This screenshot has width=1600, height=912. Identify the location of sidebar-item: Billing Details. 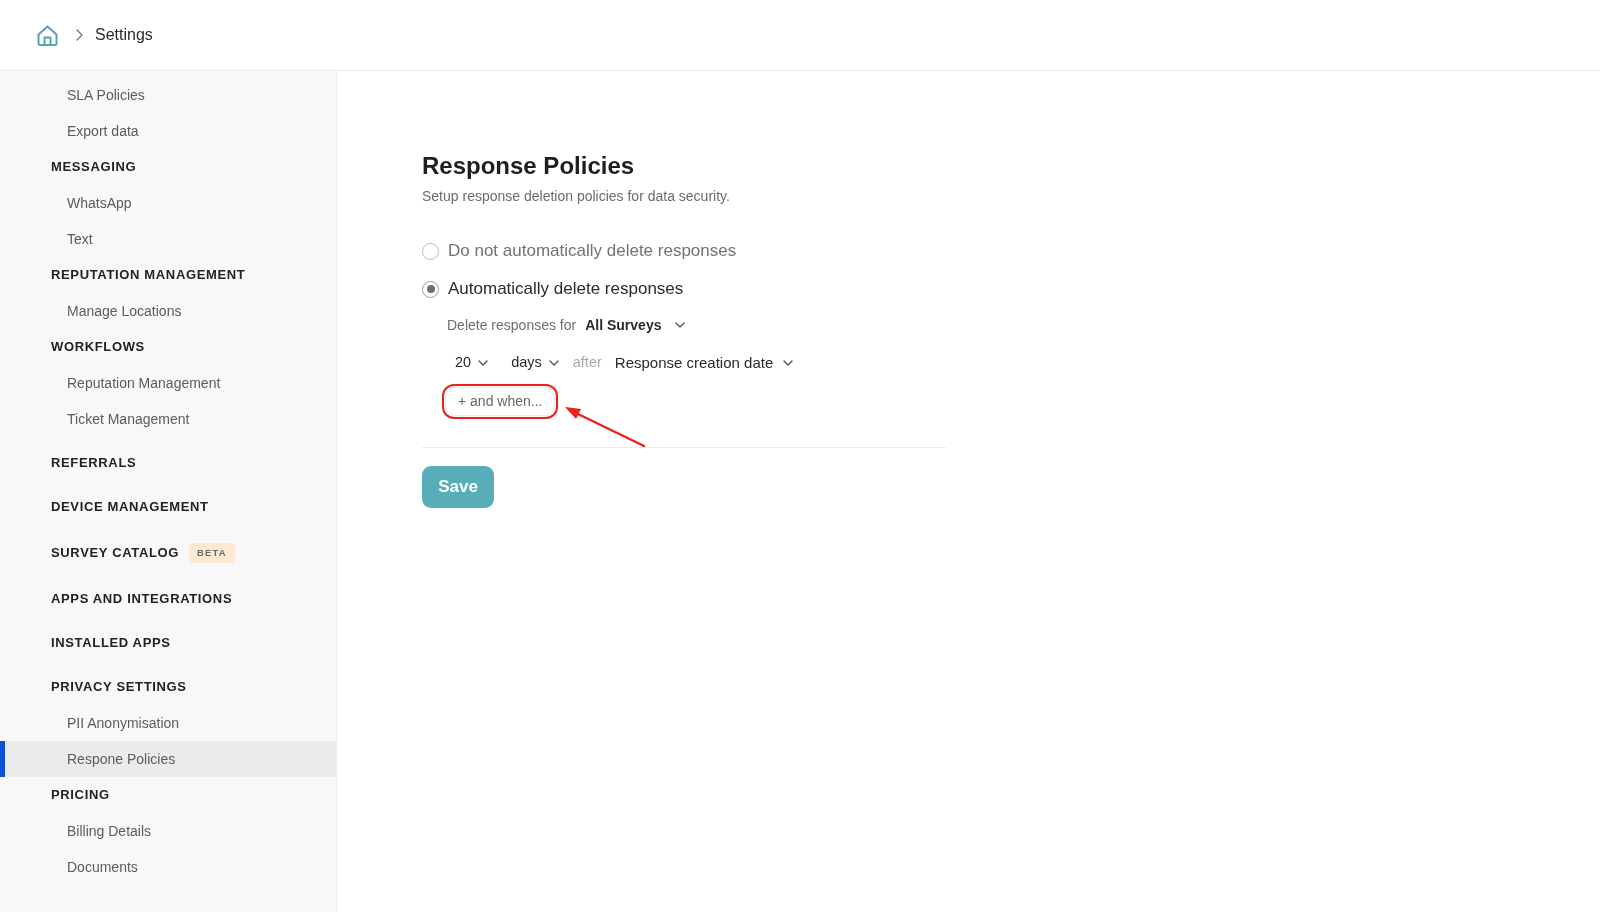
(168, 831).